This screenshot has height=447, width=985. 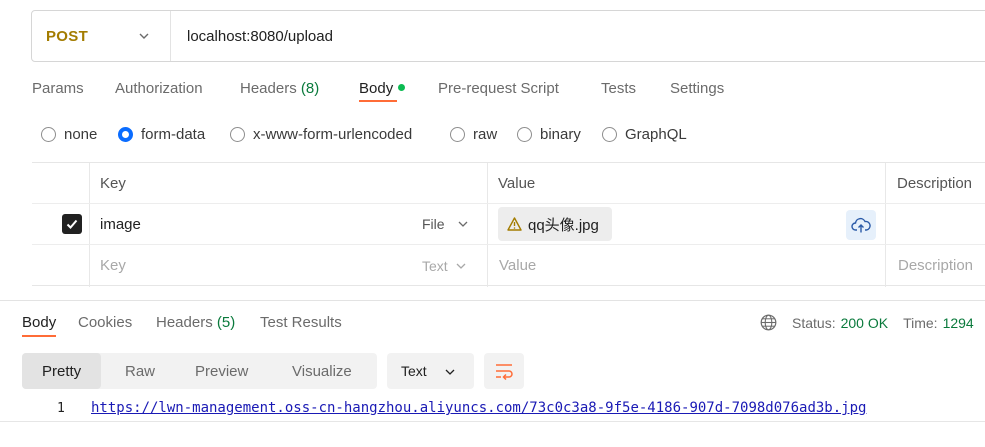 I want to click on row-type-label: File, so click(x=433, y=224).